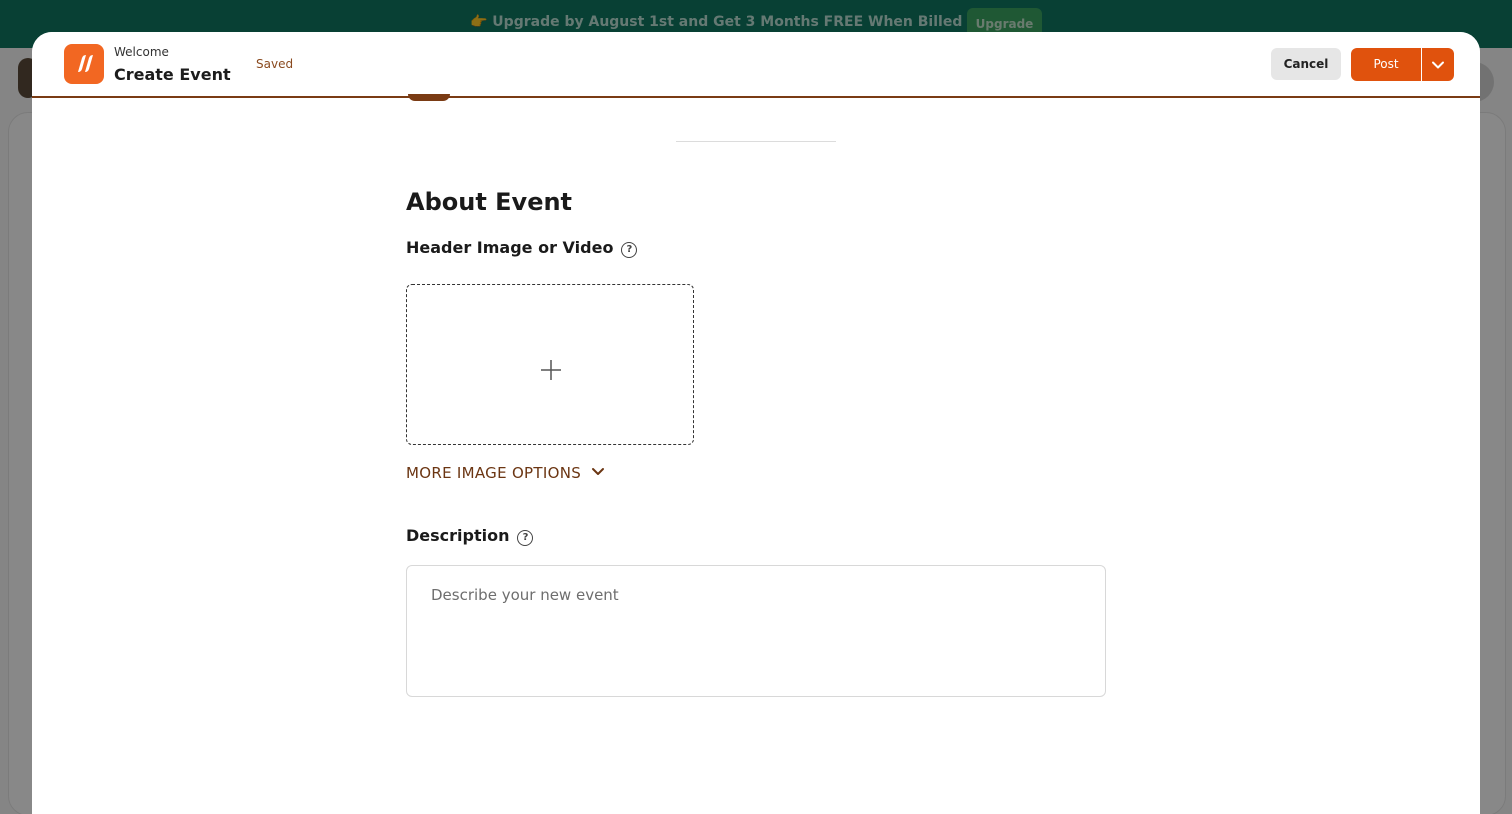  I want to click on post-button: Post, so click(1386, 64).